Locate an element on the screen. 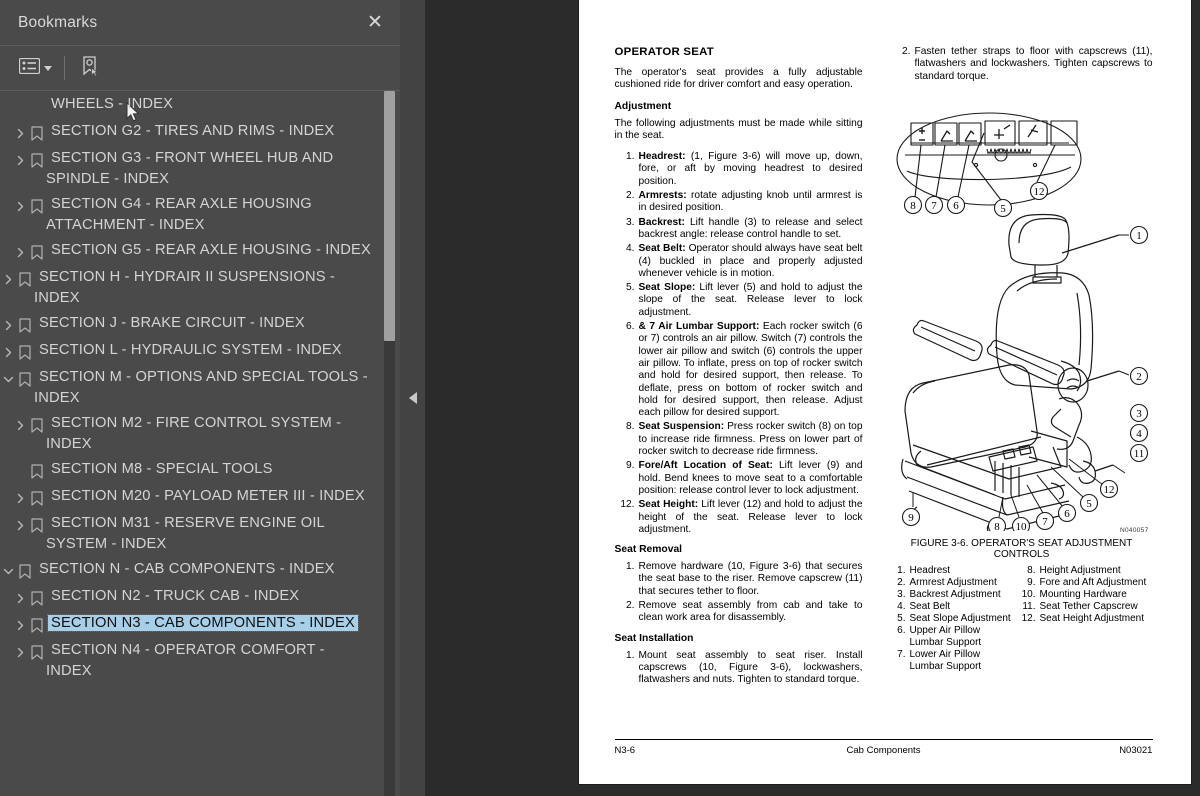 Image resolution: width=1200 pixels, height=796 pixels. svg-text: 7 is located at coordinates (934, 206).